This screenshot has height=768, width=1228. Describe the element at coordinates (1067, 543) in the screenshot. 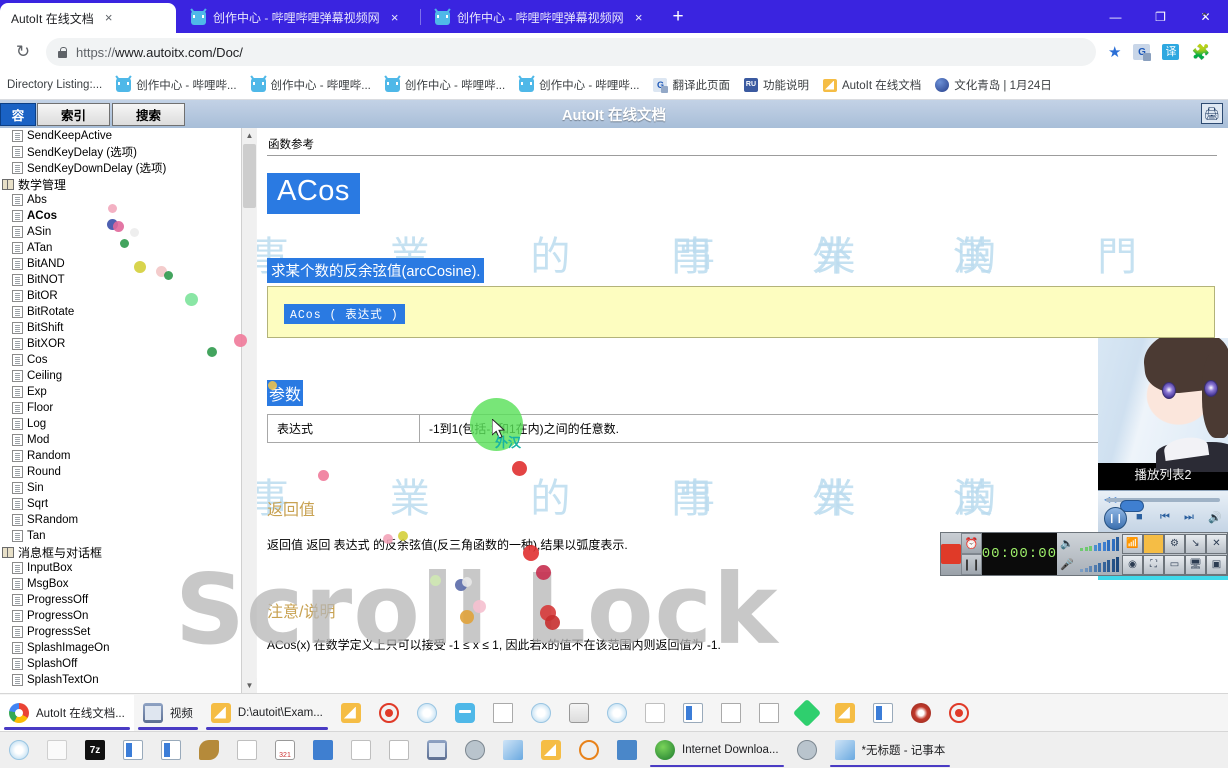

I see `speaker-icon: 🔈` at that location.